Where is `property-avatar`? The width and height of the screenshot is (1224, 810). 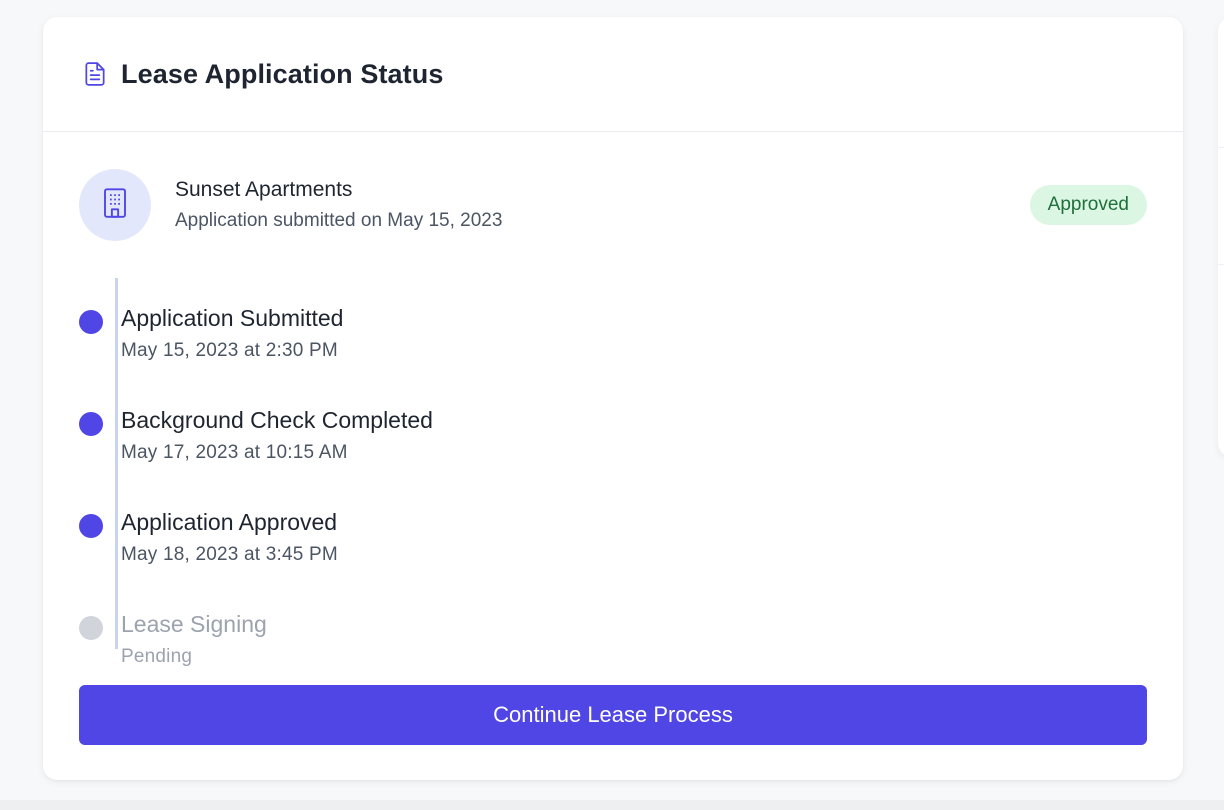
property-avatar is located at coordinates (115, 205).